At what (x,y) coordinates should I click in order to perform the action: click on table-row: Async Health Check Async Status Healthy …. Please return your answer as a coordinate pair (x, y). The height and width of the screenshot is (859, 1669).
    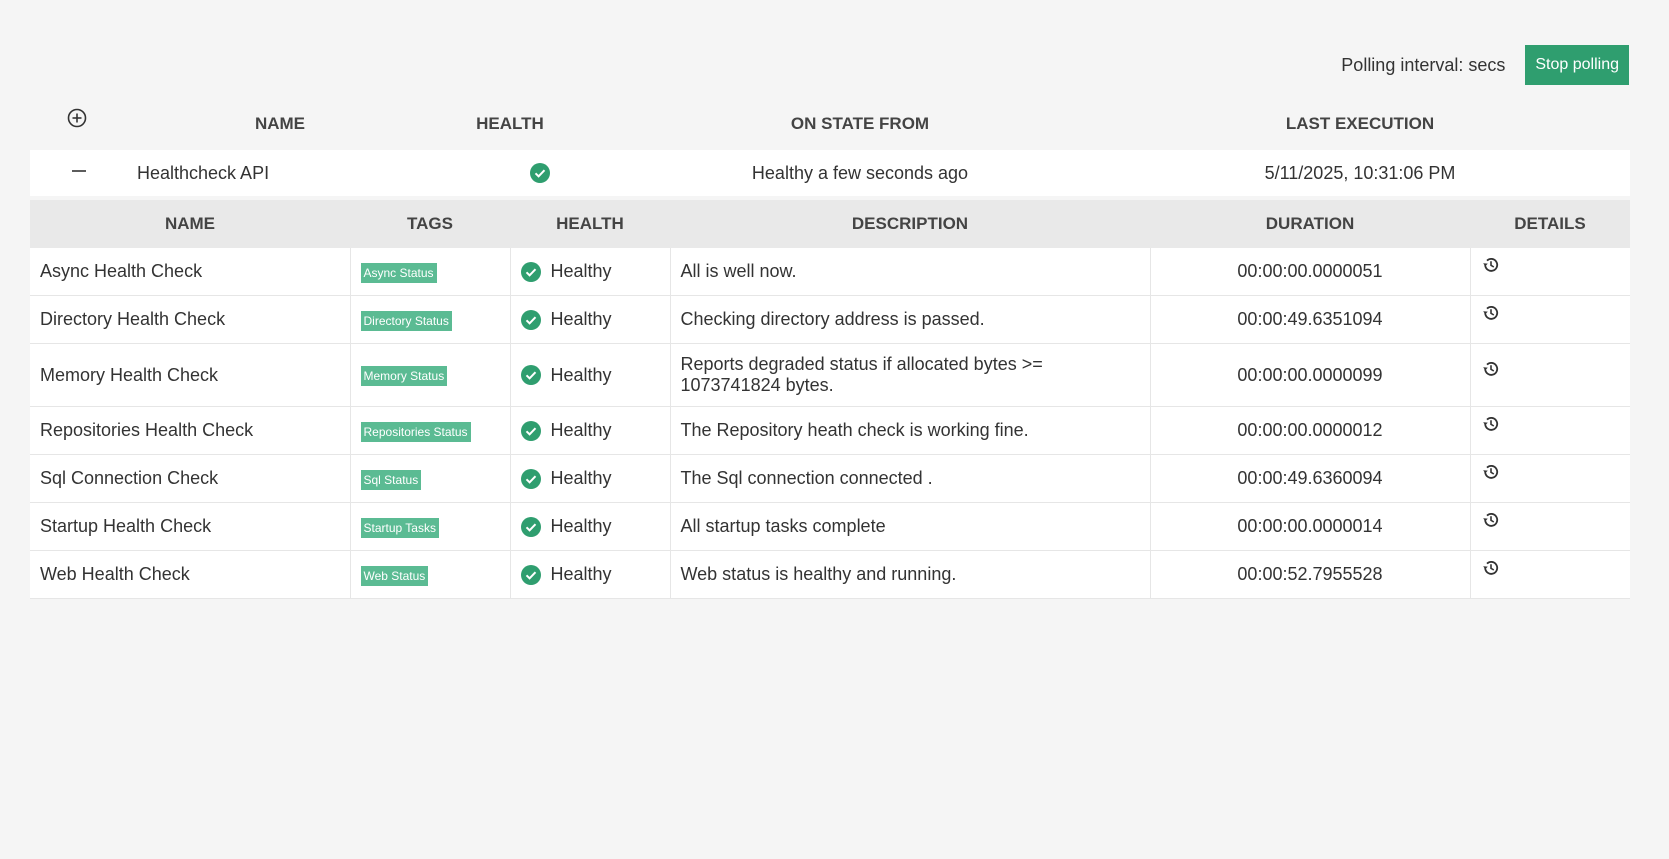
    Looking at the image, I should click on (830, 272).